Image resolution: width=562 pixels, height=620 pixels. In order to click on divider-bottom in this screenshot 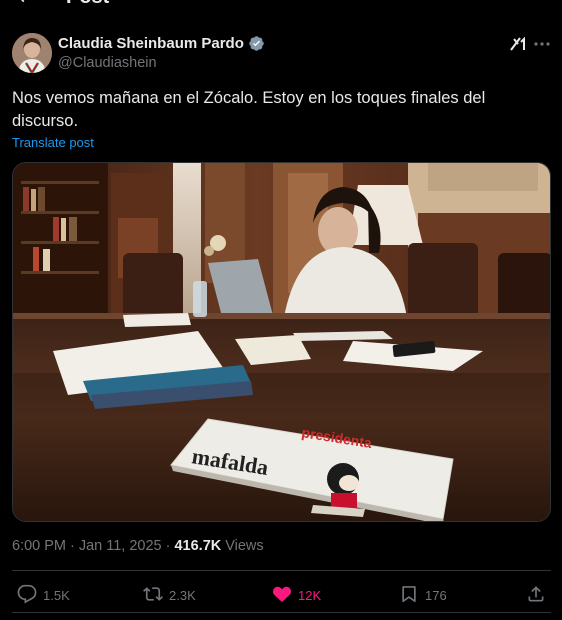, I will do `click(281, 612)`.